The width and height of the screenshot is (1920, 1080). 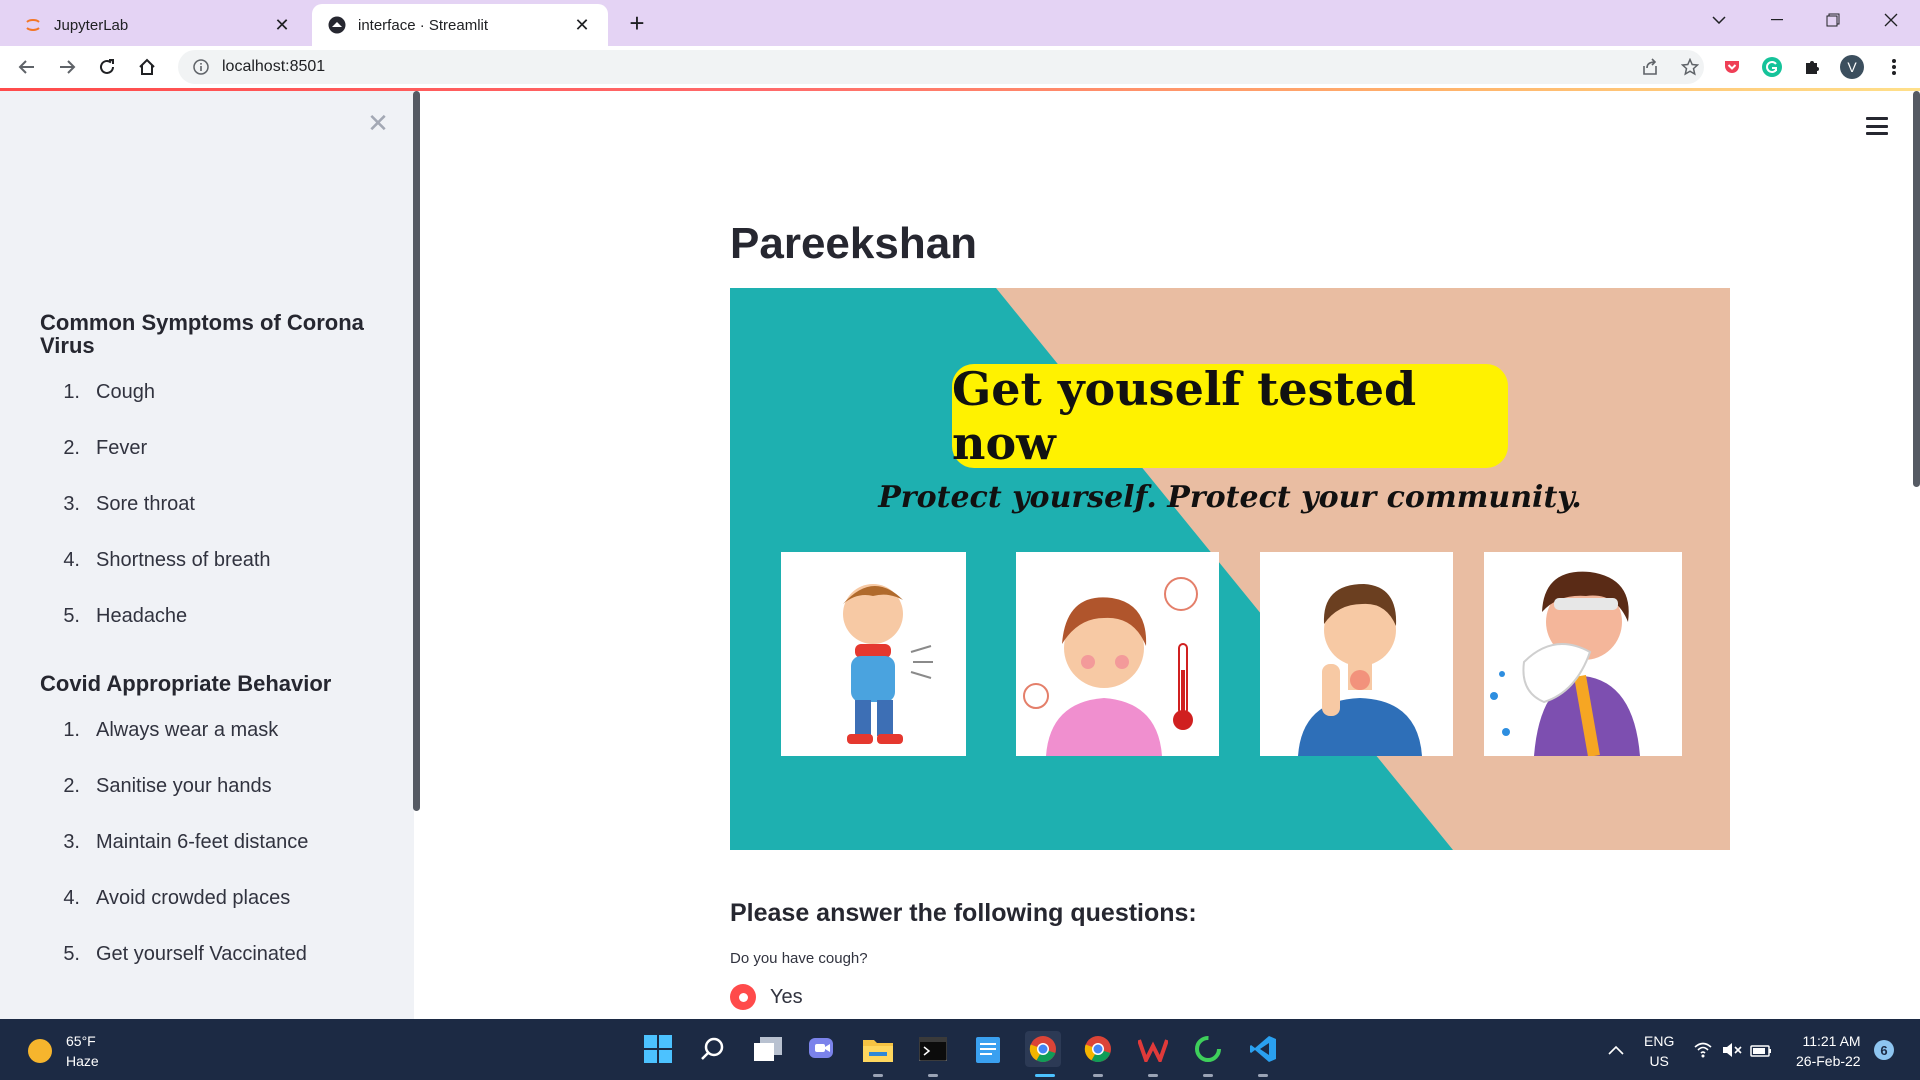 What do you see at coordinates (1812, 67) in the screenshot?
I see `extensions-puzzle-icon` at bounding box center [1812, 67].